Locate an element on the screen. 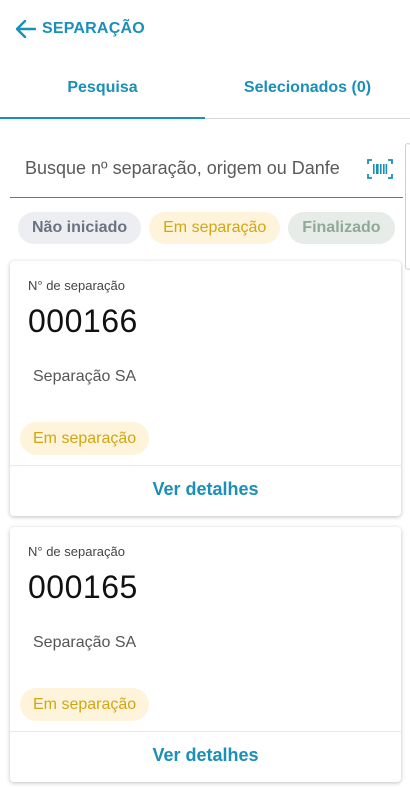 The image size is (410, 787). tab-bar: Pesquisa Selecionados (0) is located at coordinates (205, 88).